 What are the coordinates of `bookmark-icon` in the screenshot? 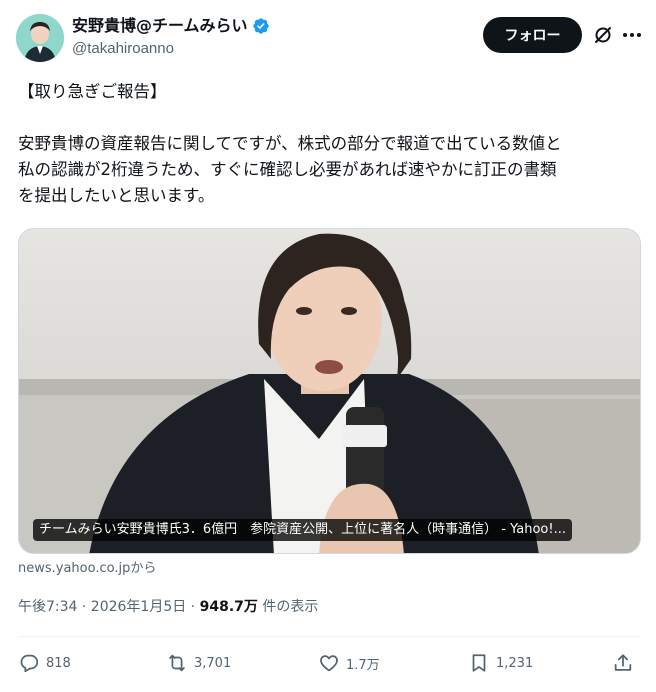 It's located at (479, 663).